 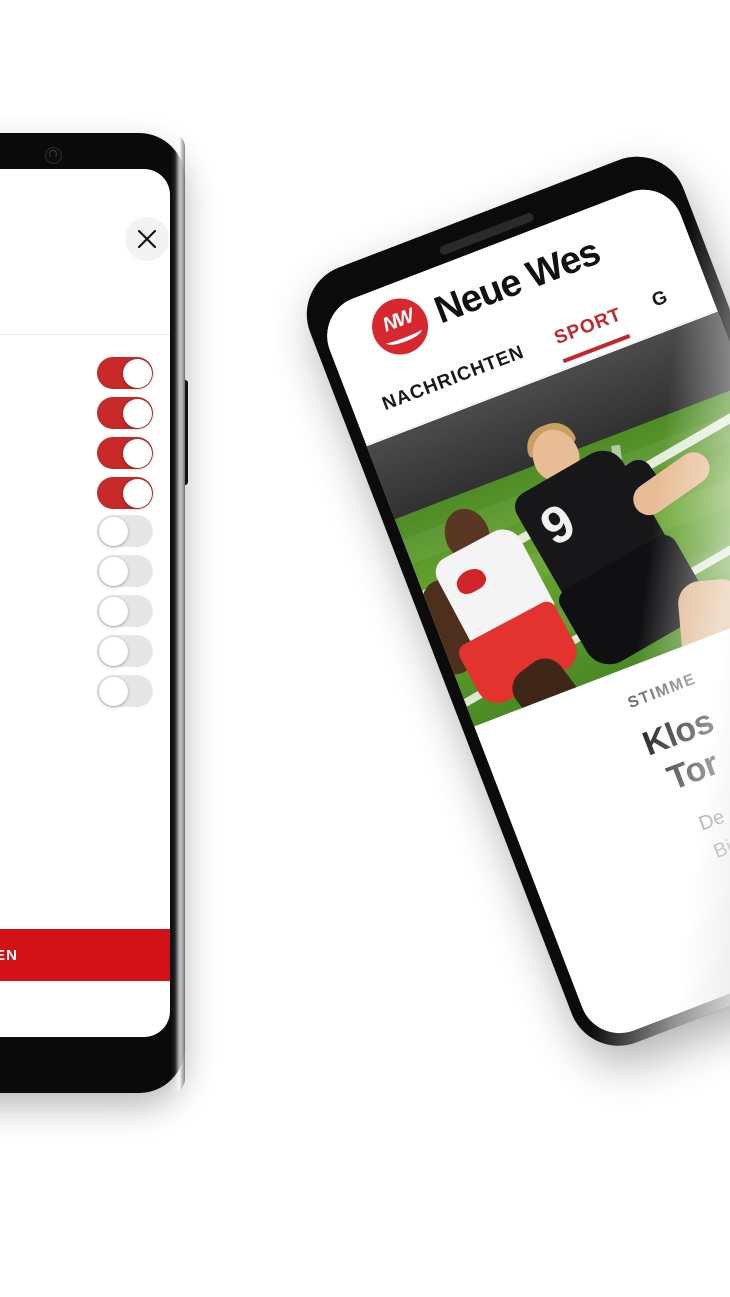 I want to click on nw-logo-icon: NW, so click(x=400, y=326).